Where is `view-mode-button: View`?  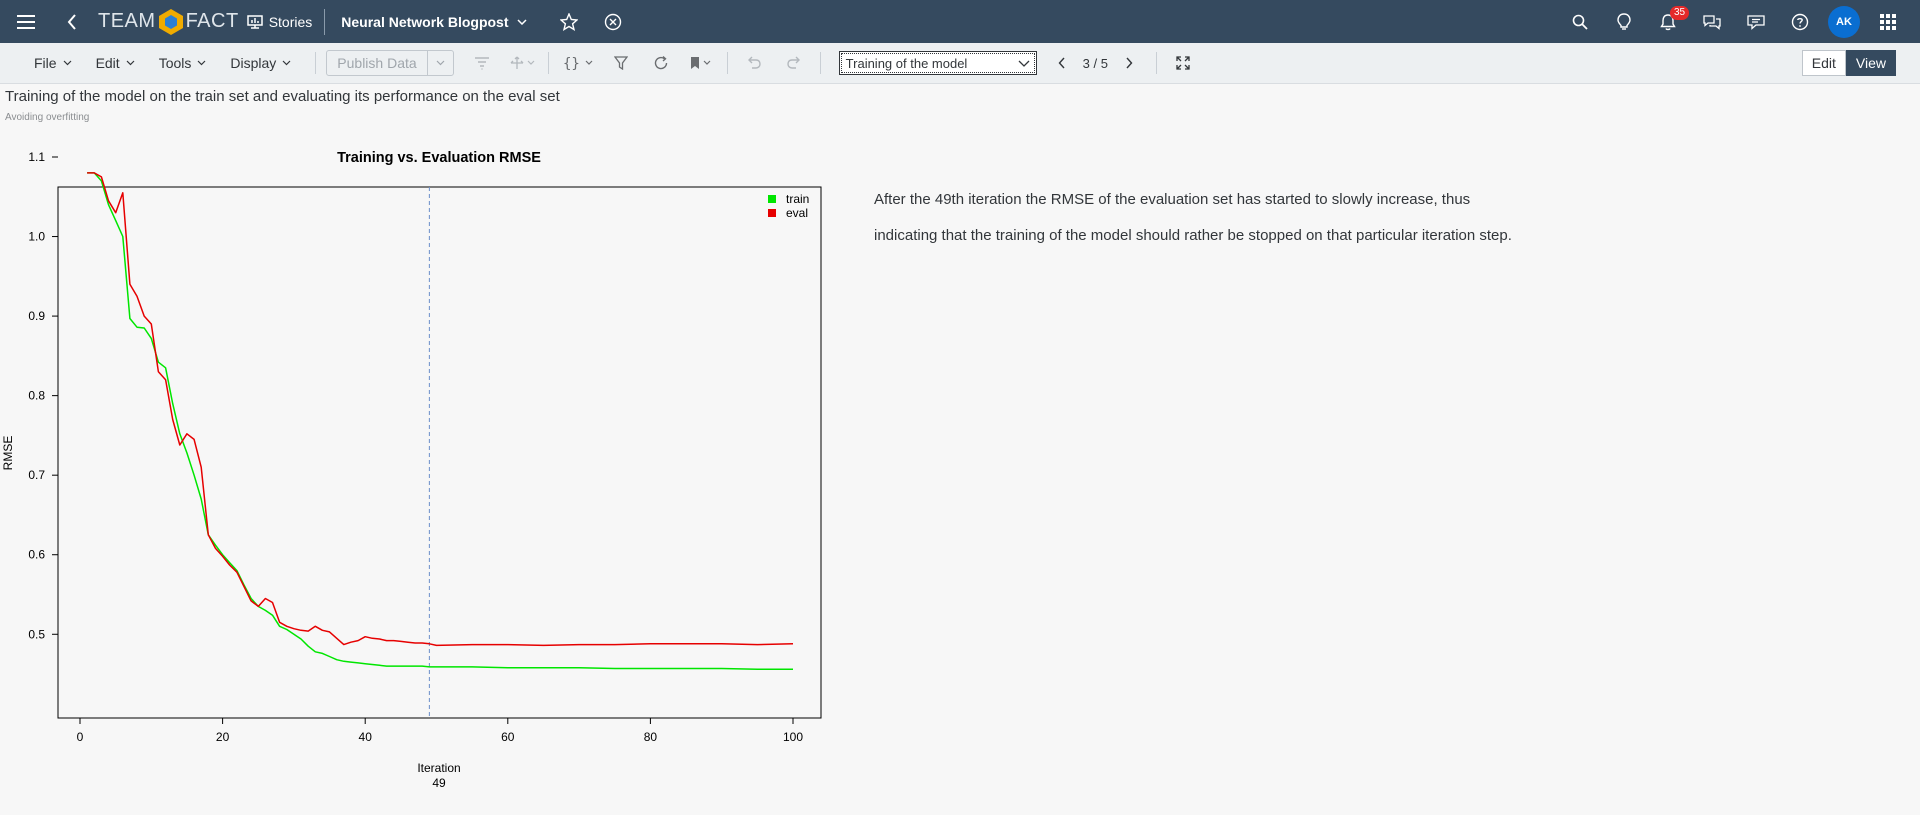 view-mode-button: View is located at coordinates (1870, 63).